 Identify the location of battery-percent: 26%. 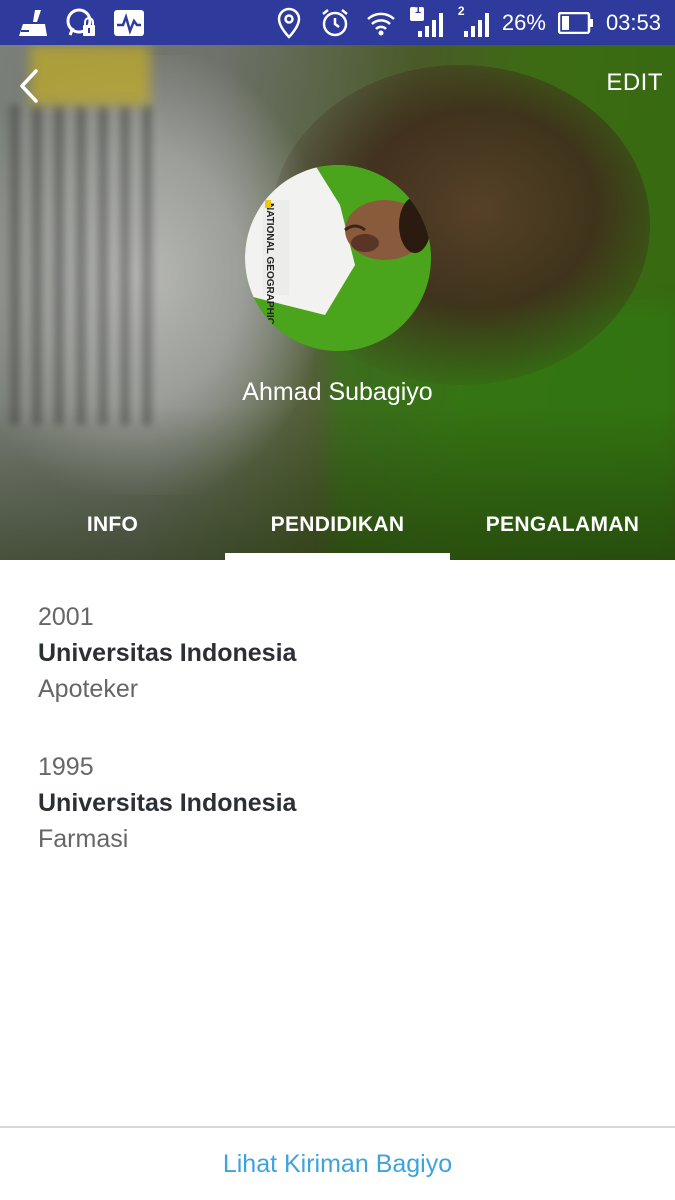
(523, 22).